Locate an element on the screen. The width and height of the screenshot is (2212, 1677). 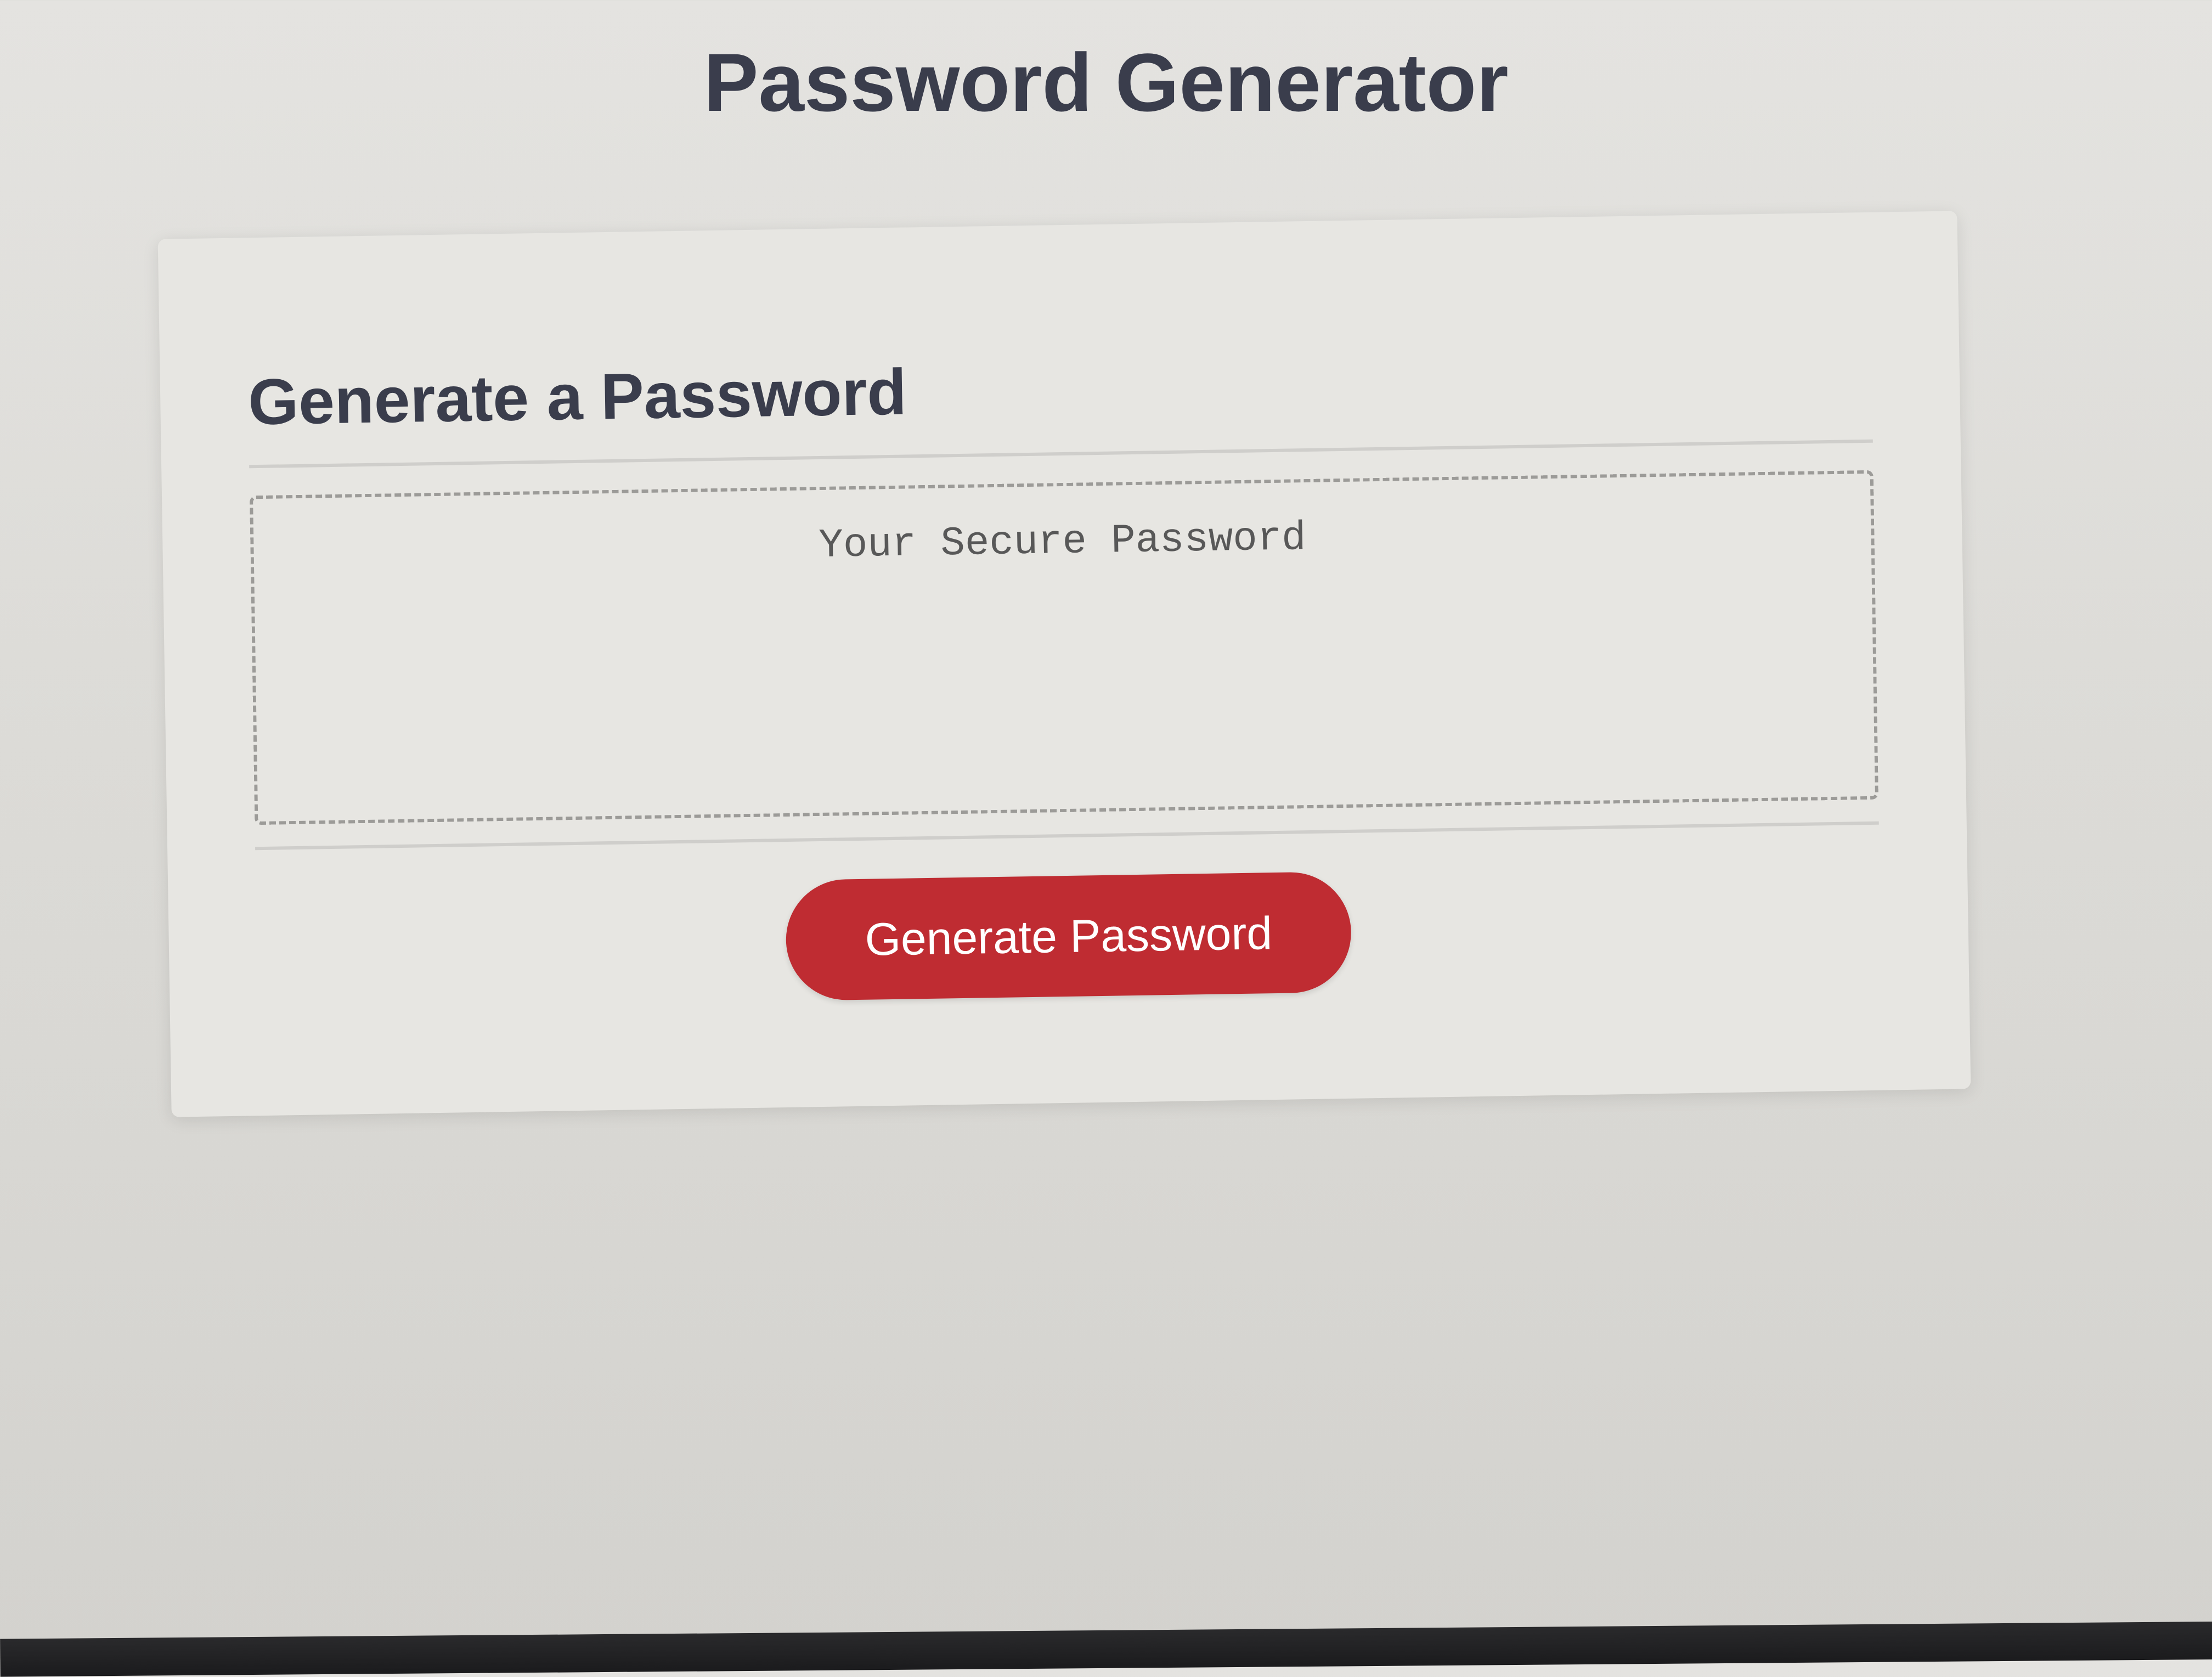
card-header: Generate a Password is located at coordinates (1060, 401).